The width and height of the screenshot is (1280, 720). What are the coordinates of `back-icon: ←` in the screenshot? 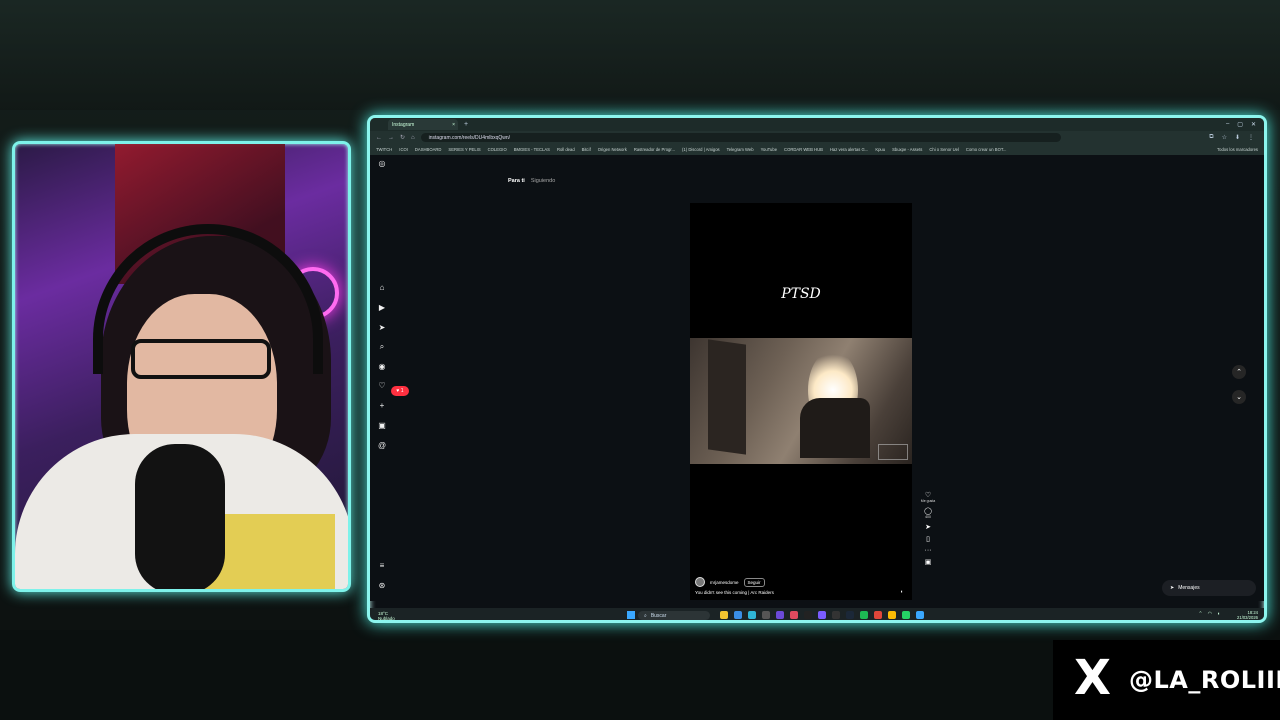 It's located at (379, 138).